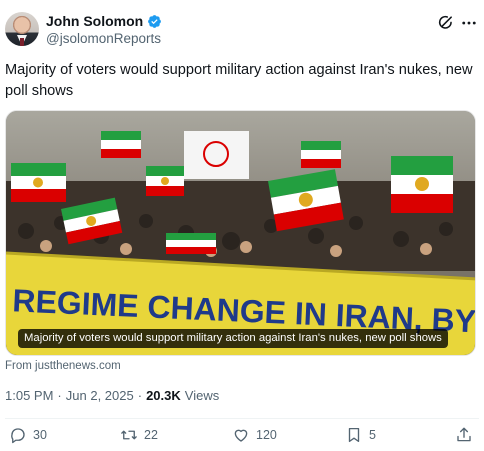 The width and height of the screenshot is (484, 451). What do you see at coordinates (28, 435) in the screenshot?
I see `reply-button: 30` at bounding box center [28, 435].